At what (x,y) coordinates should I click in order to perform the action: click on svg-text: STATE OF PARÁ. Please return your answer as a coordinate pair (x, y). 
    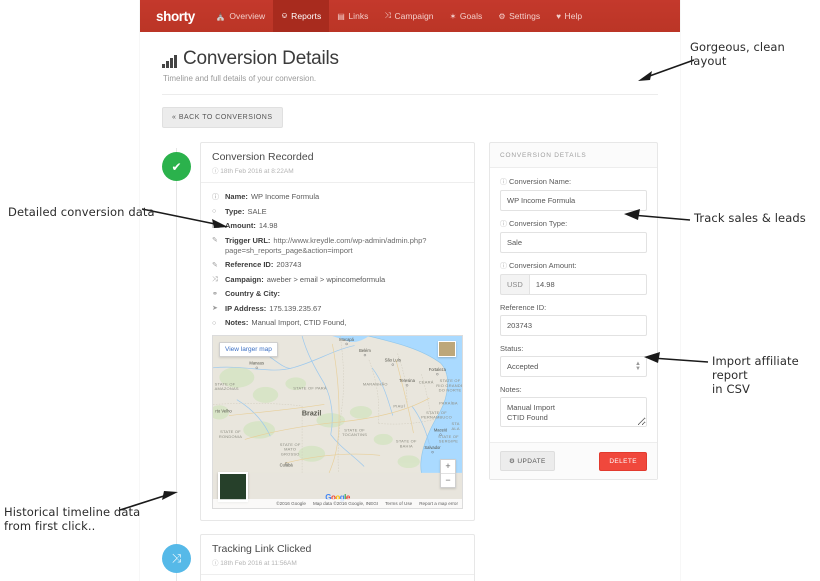
    Looking at the image, I should click on (310, 387).